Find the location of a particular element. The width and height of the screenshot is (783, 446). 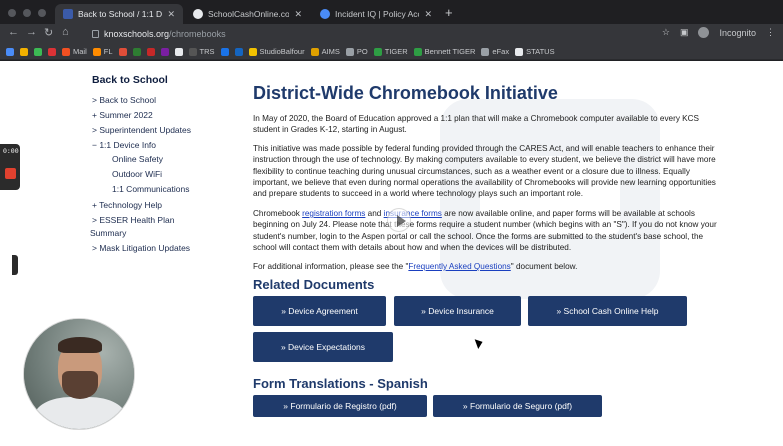

sidebar-item-esser-summary: Summary is located at coordinates (108, 233).